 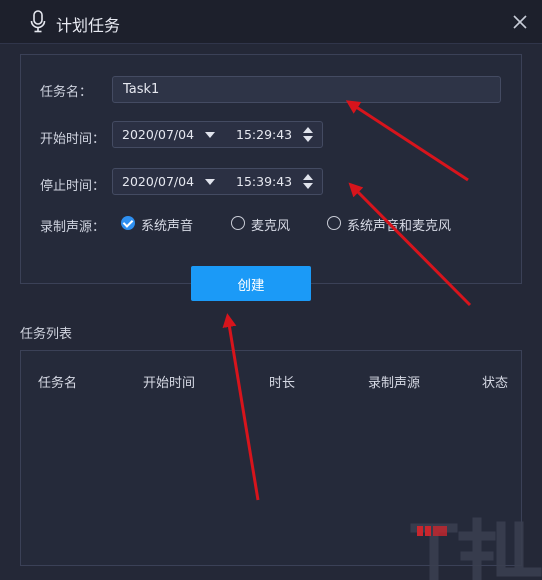 I want to click on radio-checked-icon, so click(x=128, y=223).